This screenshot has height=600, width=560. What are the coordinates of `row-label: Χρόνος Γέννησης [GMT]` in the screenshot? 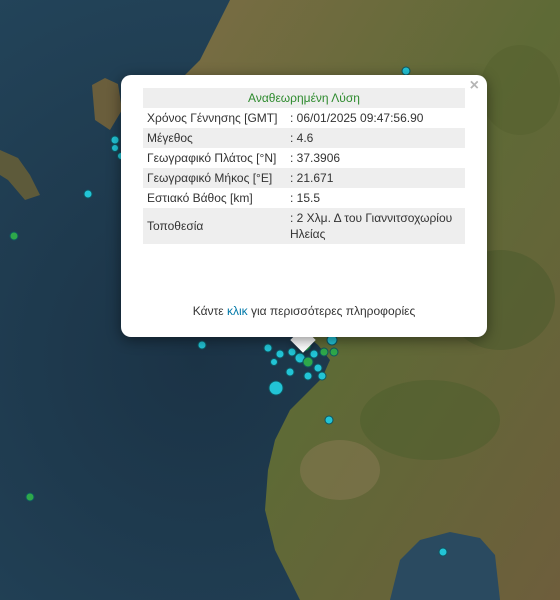 It's located at (212, 118).